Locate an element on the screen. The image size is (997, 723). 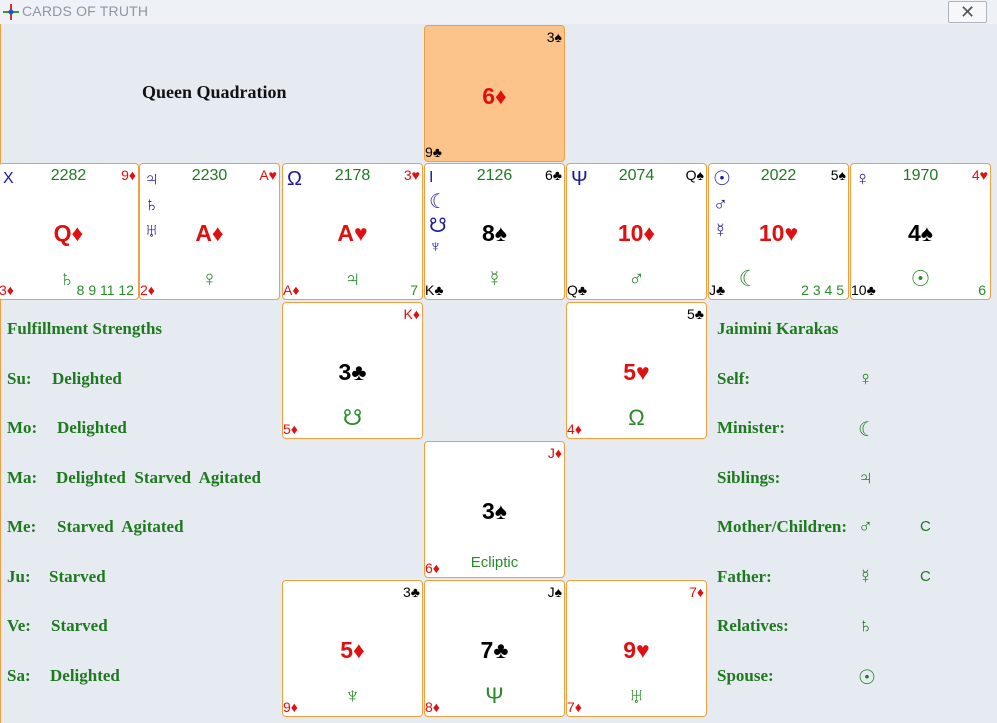
card-9-hearts: 7♦ 9♥ ♅ 7♦ is located at coordinates (636, 648).